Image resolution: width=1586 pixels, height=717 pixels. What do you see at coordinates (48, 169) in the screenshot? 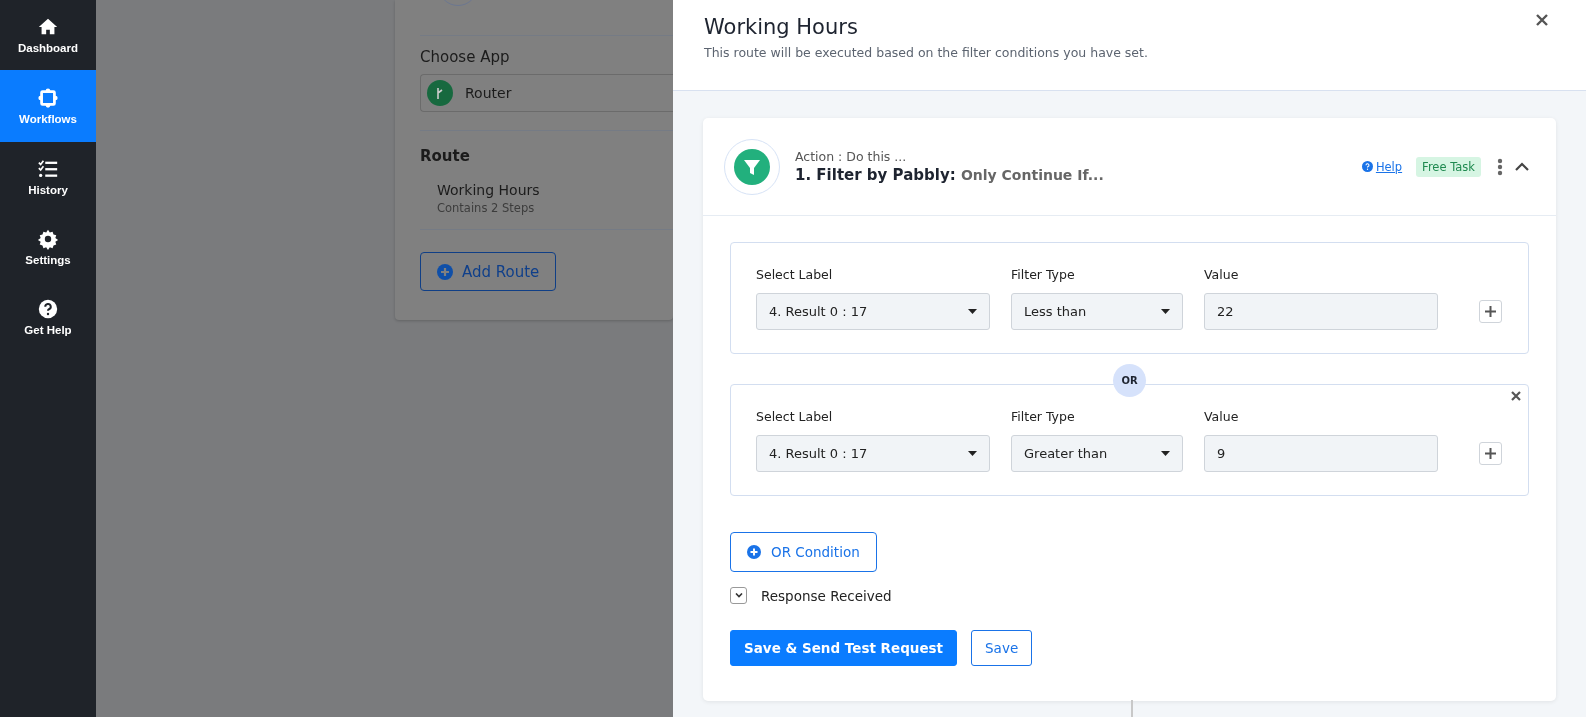
I see `checklist-icon` at bounding box center [48, 169].